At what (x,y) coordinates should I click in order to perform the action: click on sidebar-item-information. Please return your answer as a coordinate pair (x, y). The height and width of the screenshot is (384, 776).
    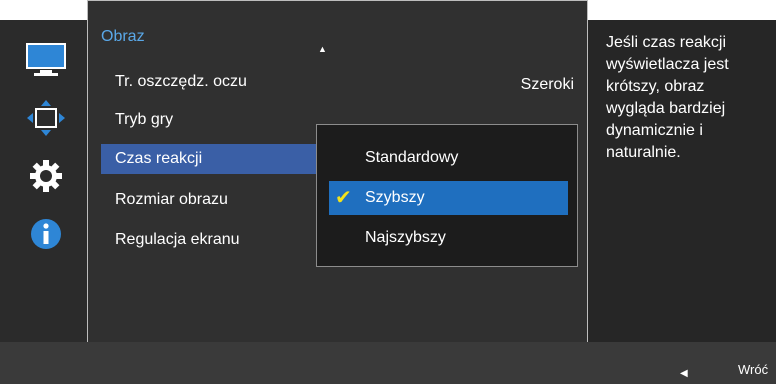
    Looking at the image, I should click on (46, 234).